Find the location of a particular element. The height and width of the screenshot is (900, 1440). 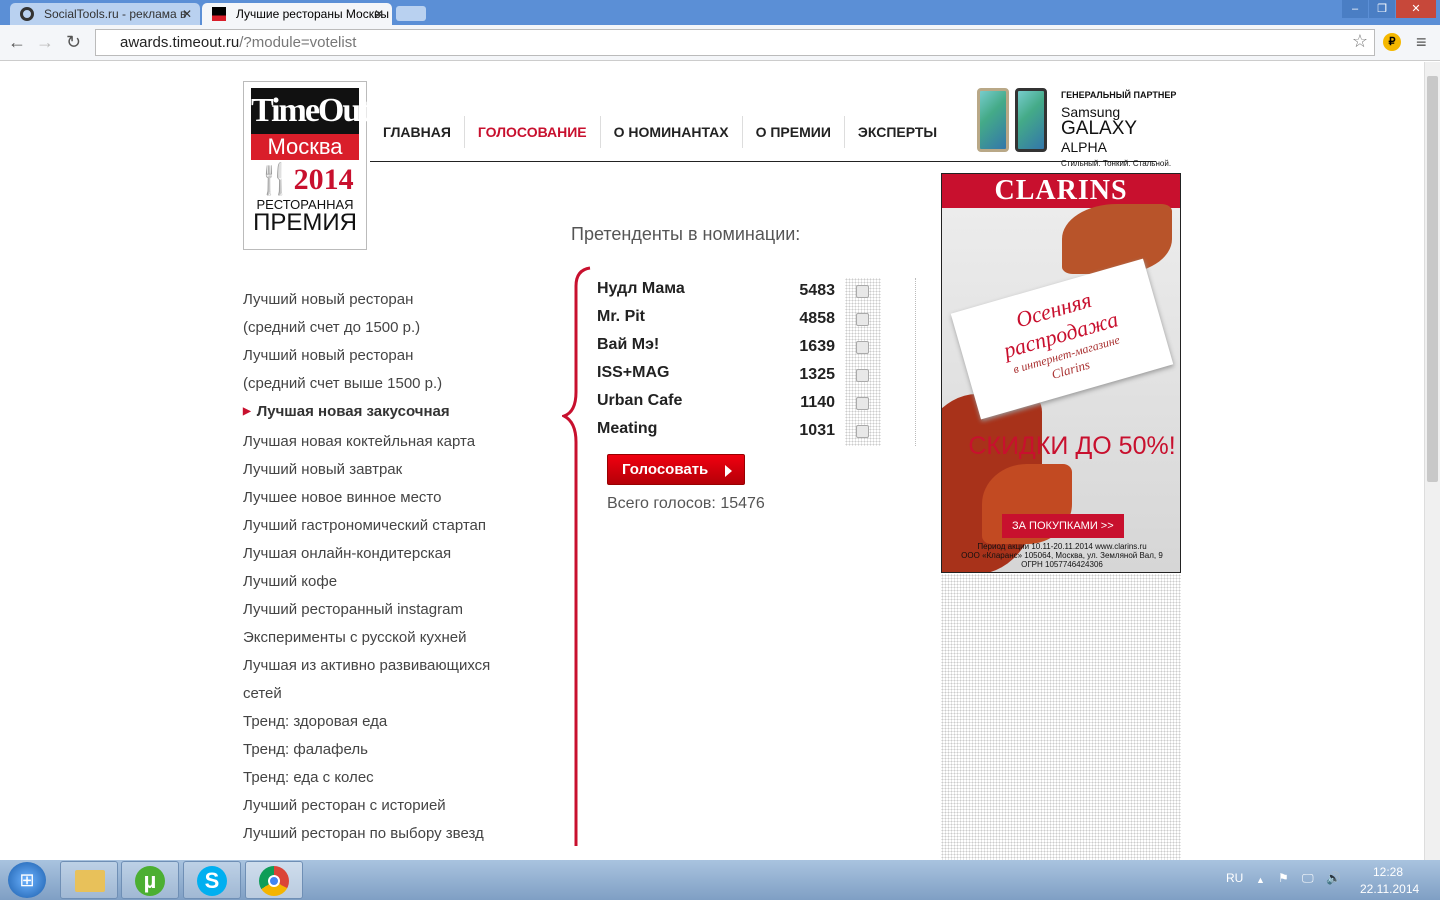

tab-socialtools: SocialTools.ru - реклама в ✕ is located at coordinates (105, 14).